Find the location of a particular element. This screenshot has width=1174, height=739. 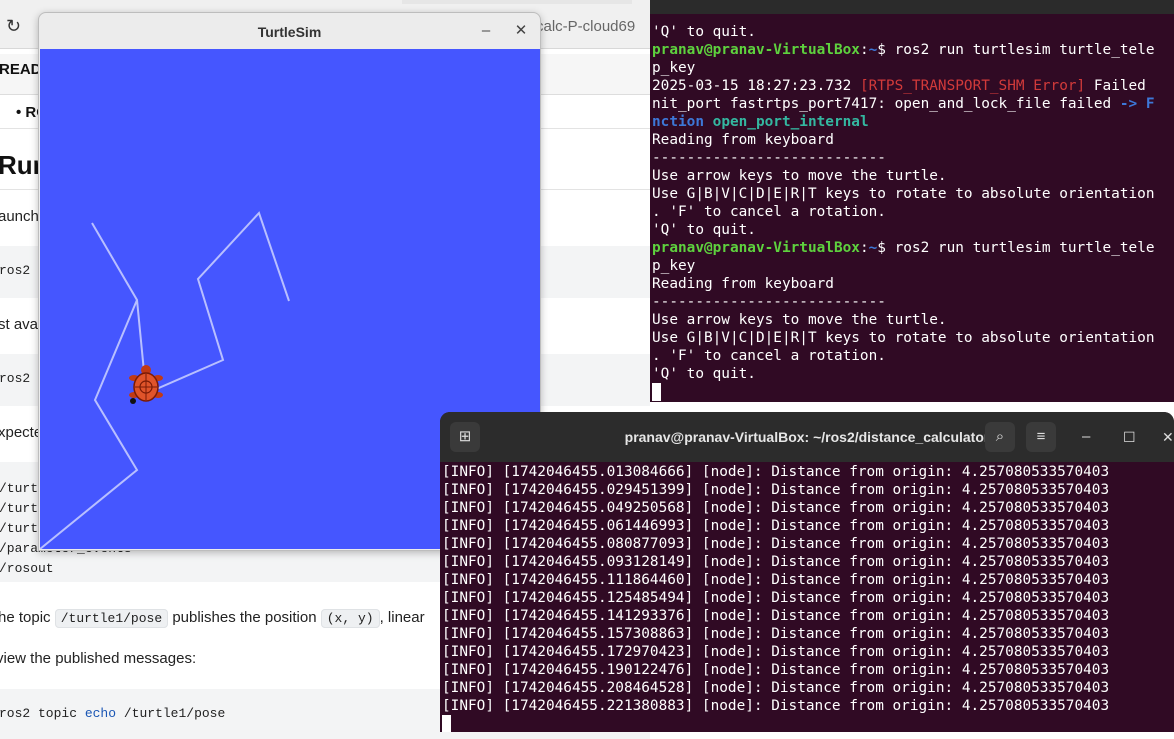

hamburger-menu-icon: ≡ is located at coordinates (1041, 437).